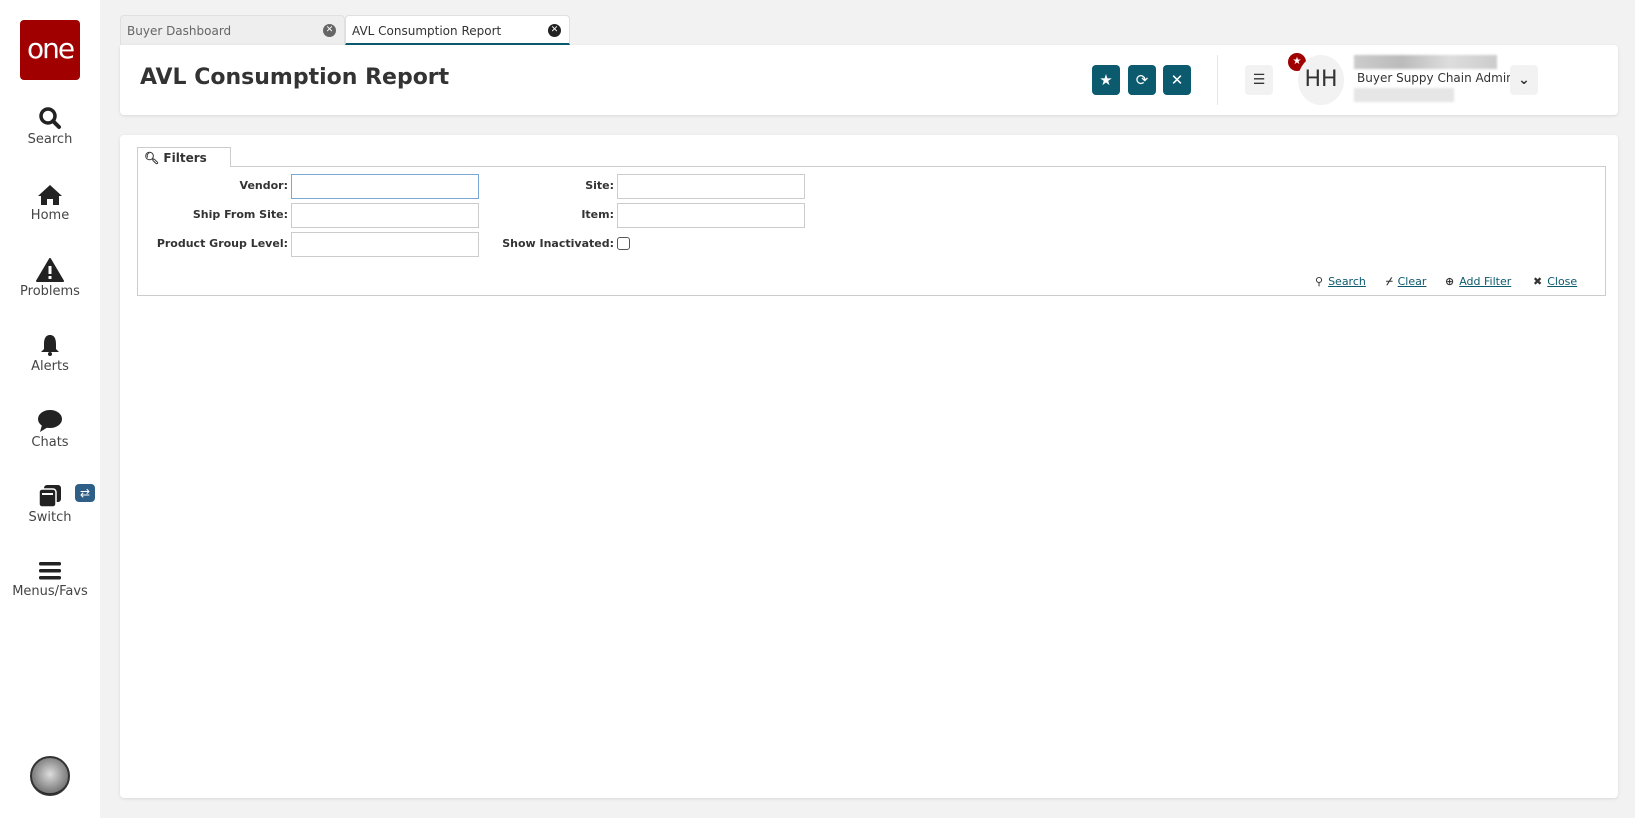 This screenshot has width=1635, height=818. I want to click on sidebar-item-label: Search, so click(50, 139).